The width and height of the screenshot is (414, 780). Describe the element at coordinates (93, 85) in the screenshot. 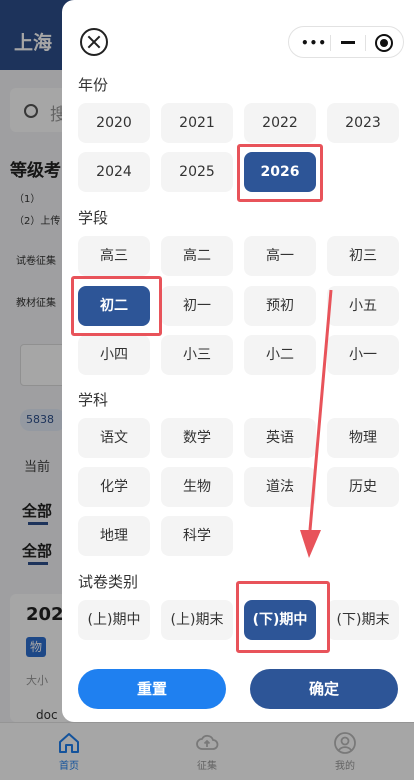

I see `year-label: 年份` at that location.